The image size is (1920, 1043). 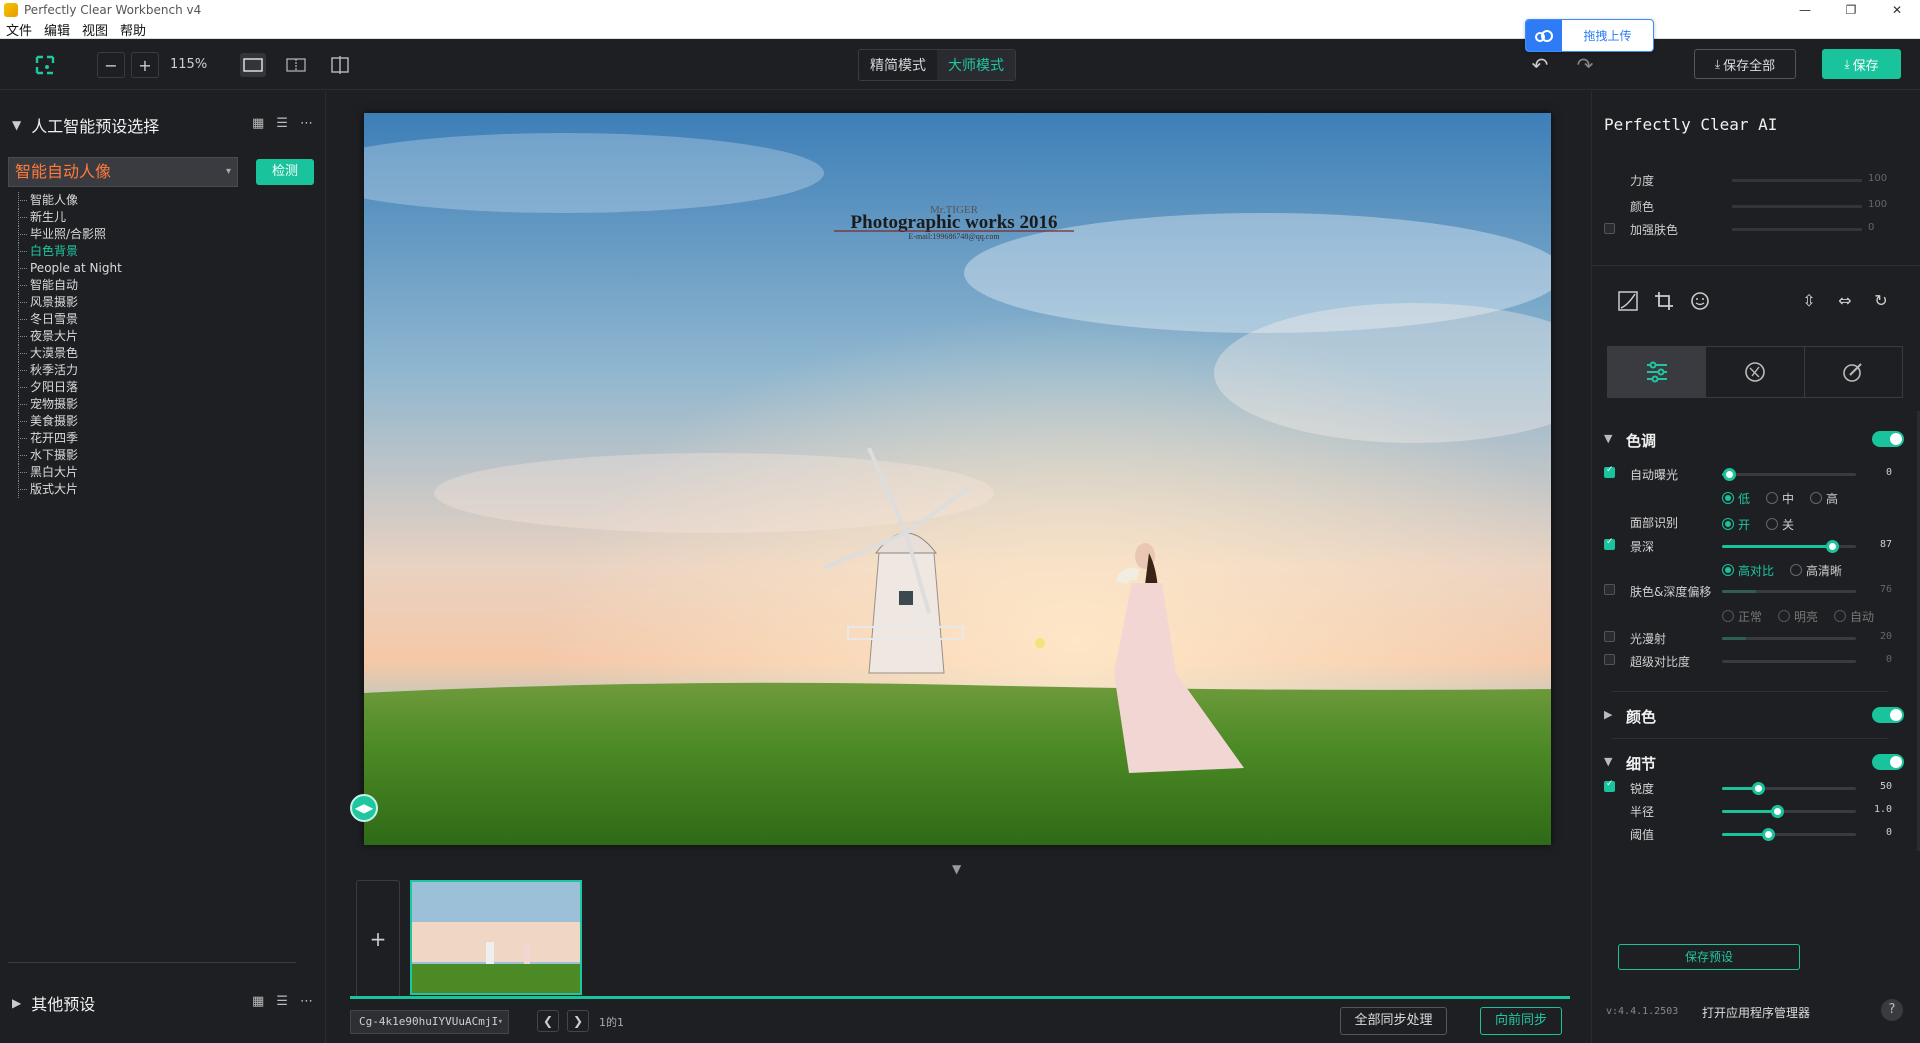 I want to click on skin-depth-track, so click(x=1789, y=591).